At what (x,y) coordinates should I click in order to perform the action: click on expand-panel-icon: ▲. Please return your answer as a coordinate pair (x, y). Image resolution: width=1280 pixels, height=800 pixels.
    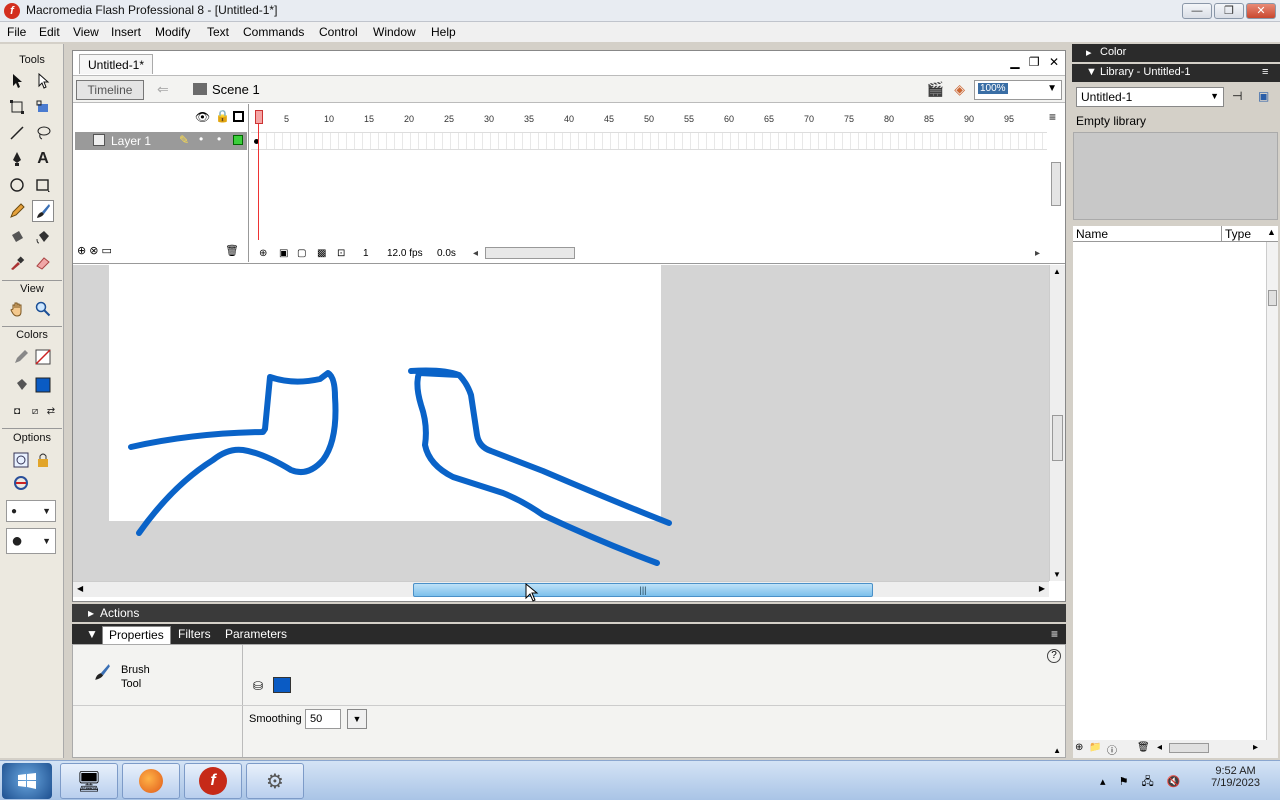
    Looking at the image, I should click on (1057, 750).